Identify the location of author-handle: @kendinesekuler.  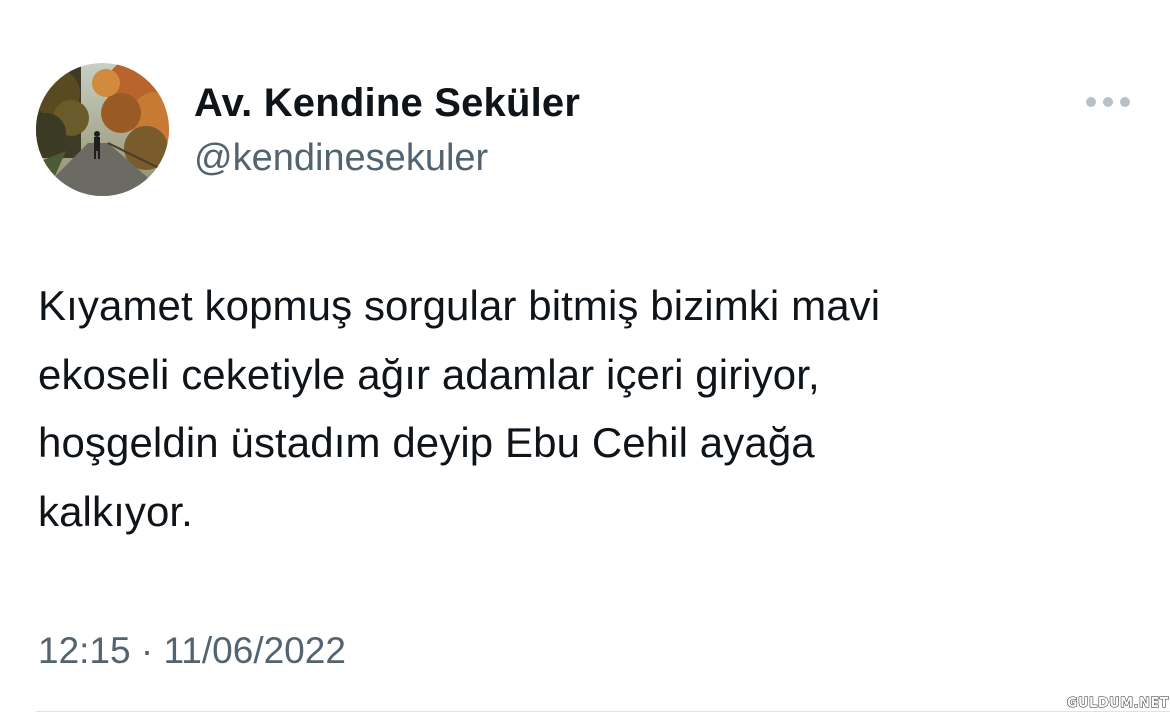
(341, 158).